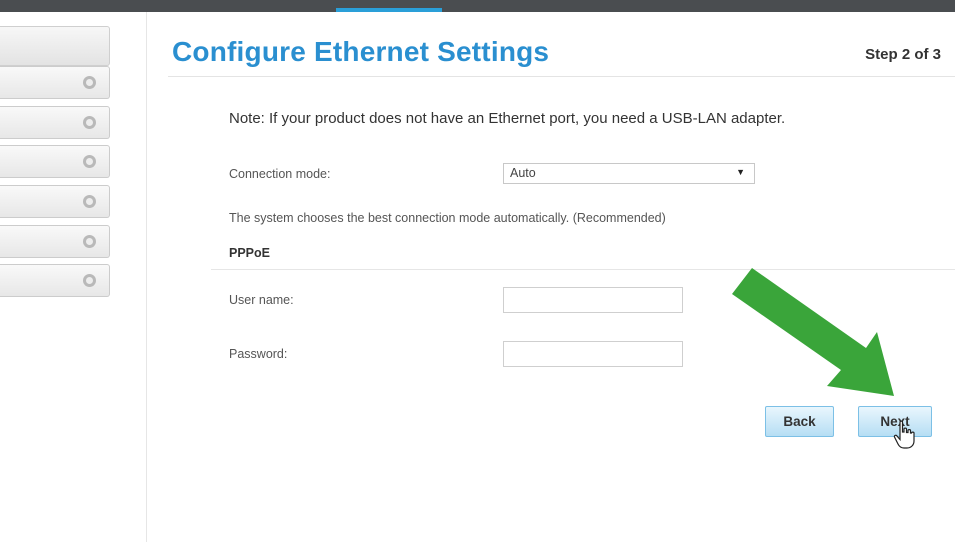 This screenshot has height=542, width=955. What do you see at coordinates (629, 173) in the screenshot?
I see `connection-mode-select: Auto ▼` at bounding box center [629, 173].